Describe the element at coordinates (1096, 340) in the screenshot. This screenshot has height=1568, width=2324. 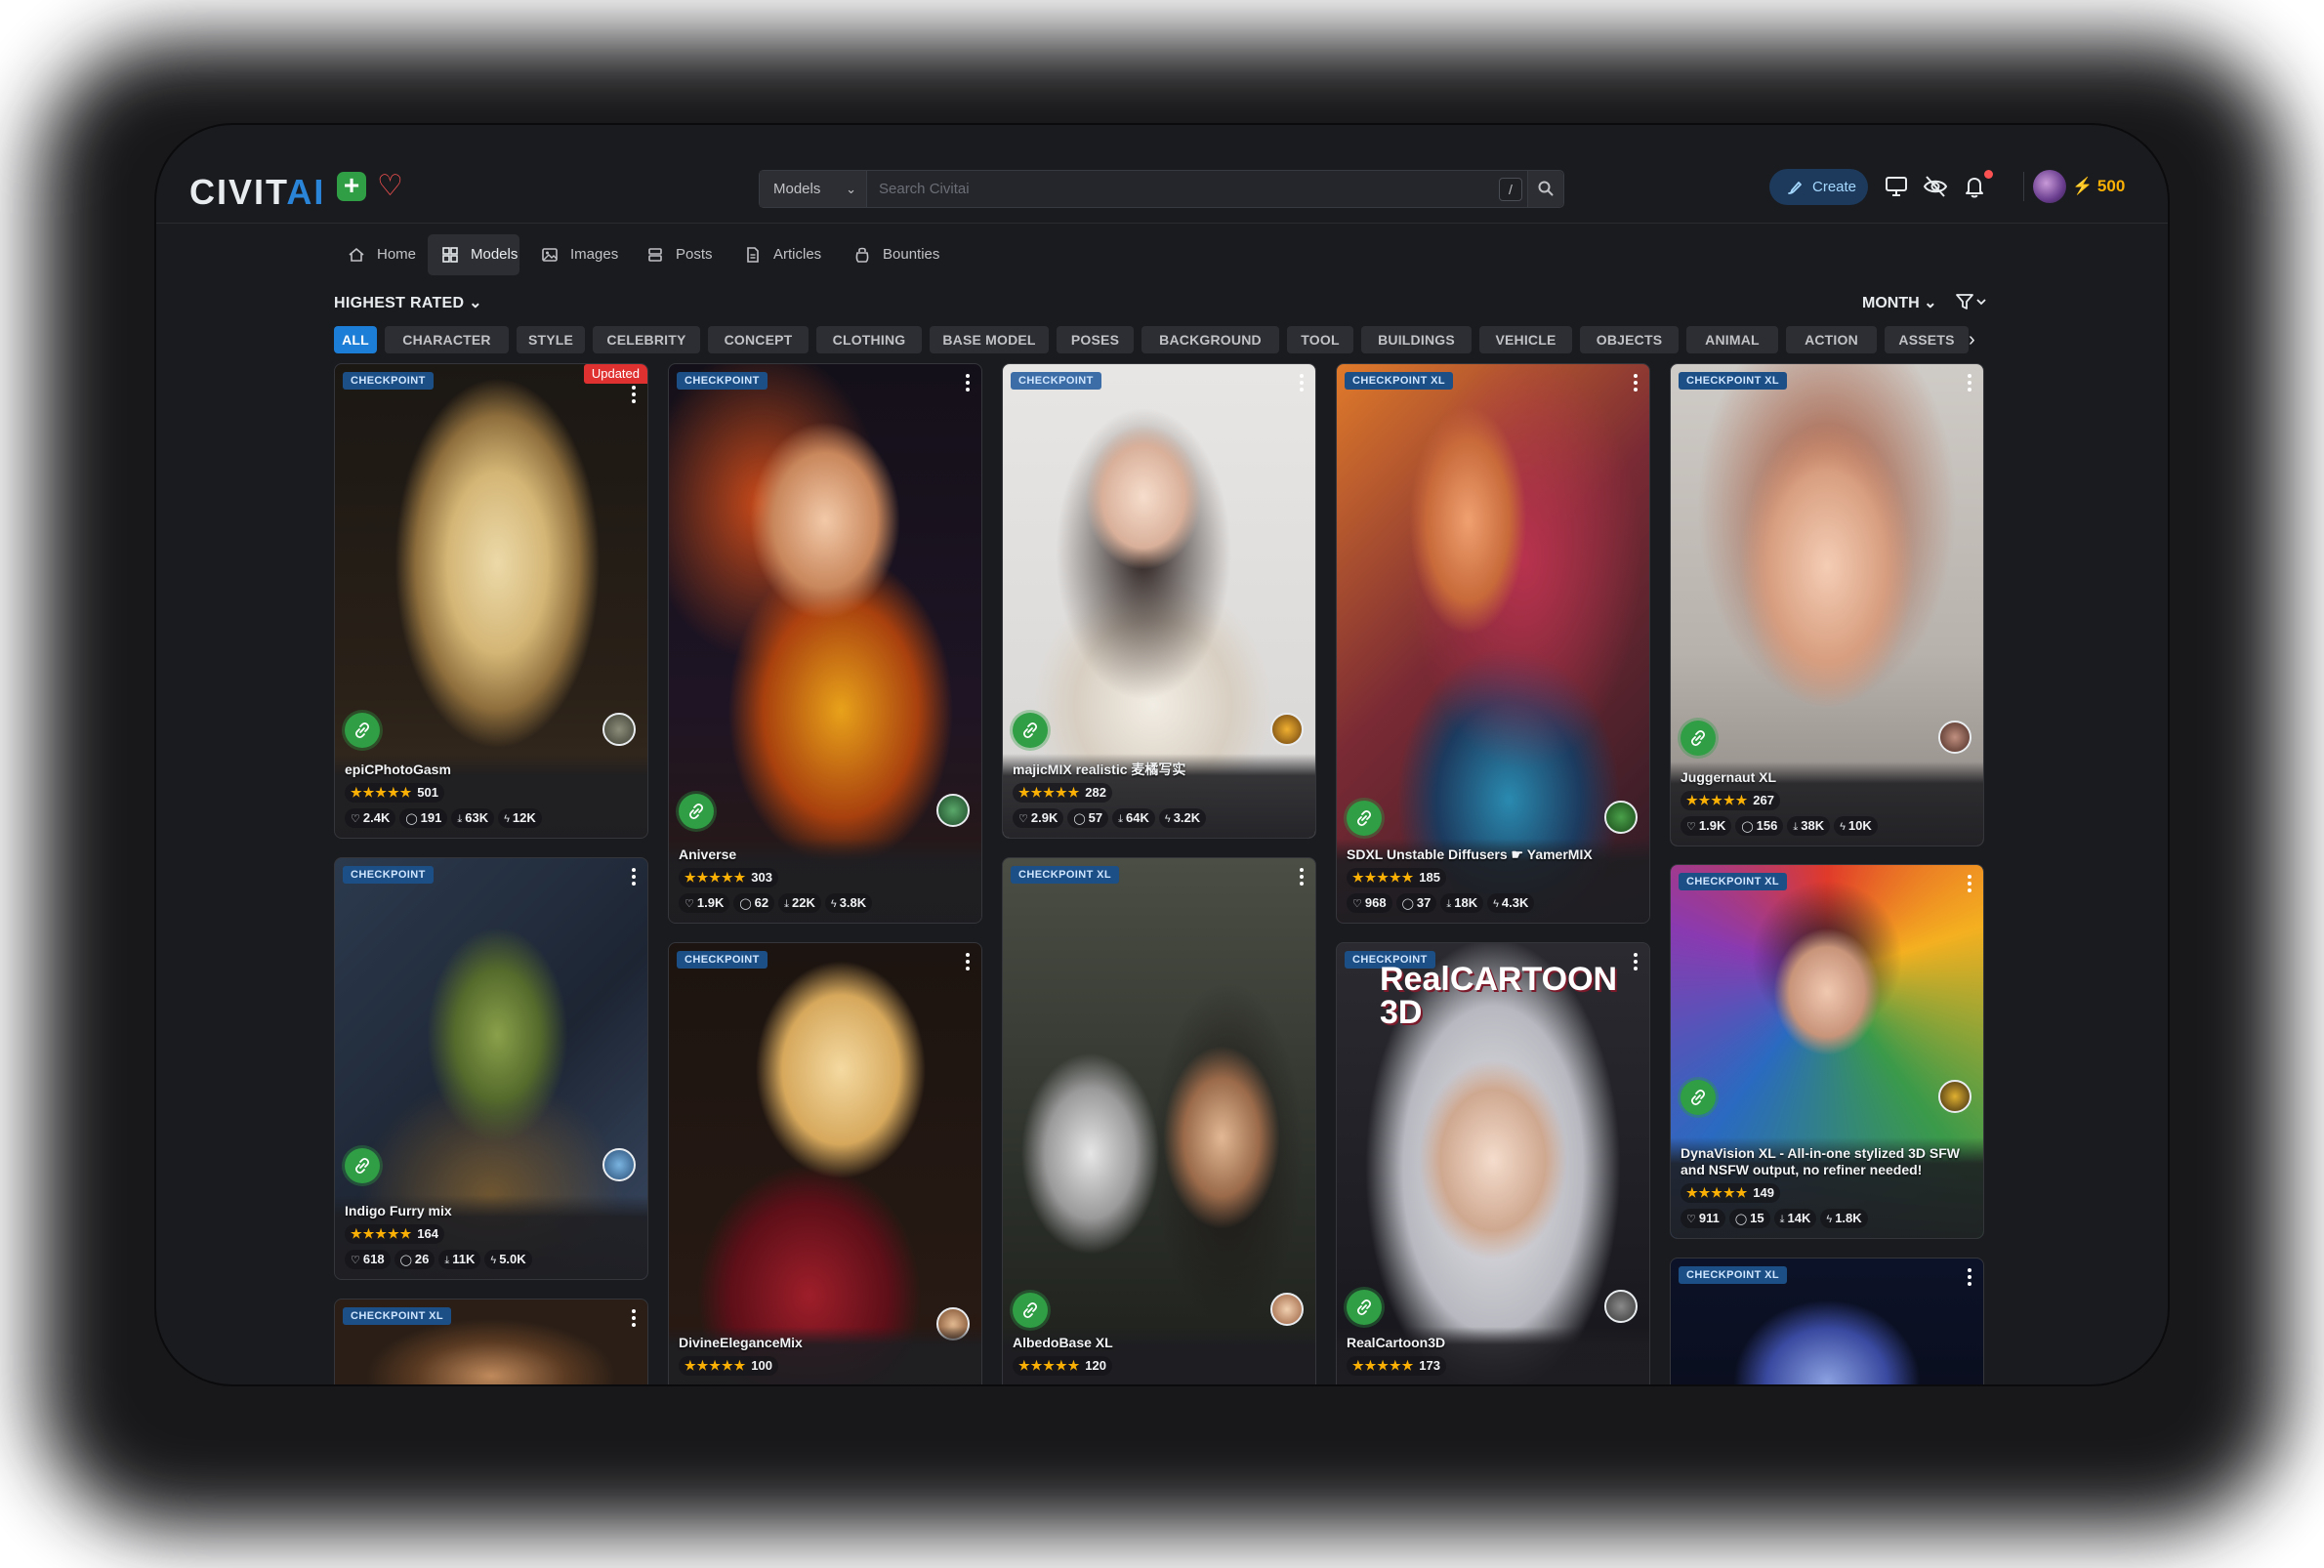
I see `chip-poses: POSES` at that location.